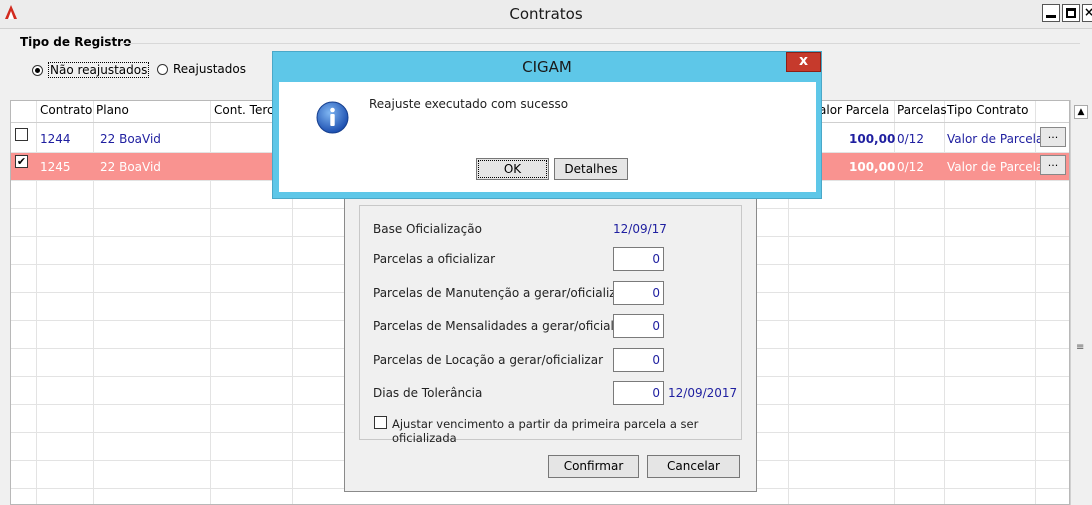 This screenshot has width=1092, height=505. I want to click on cell-contrato: 1244, so click(55, 139).